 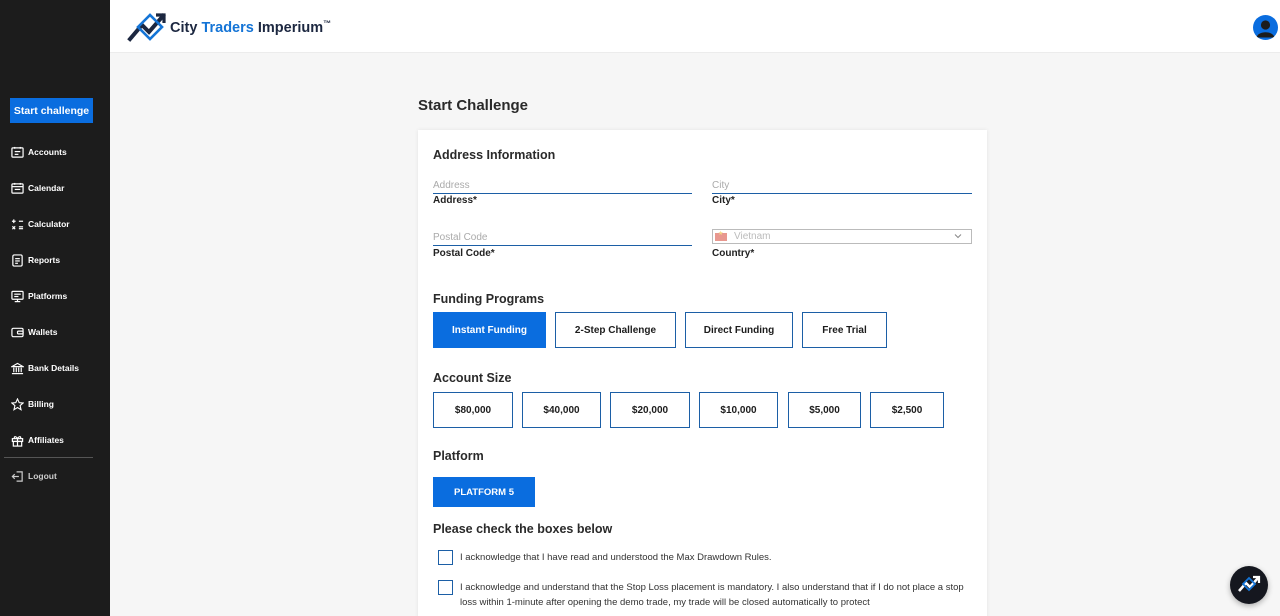 I want to click on logout-button: Logout, so click(x=55, y=476).